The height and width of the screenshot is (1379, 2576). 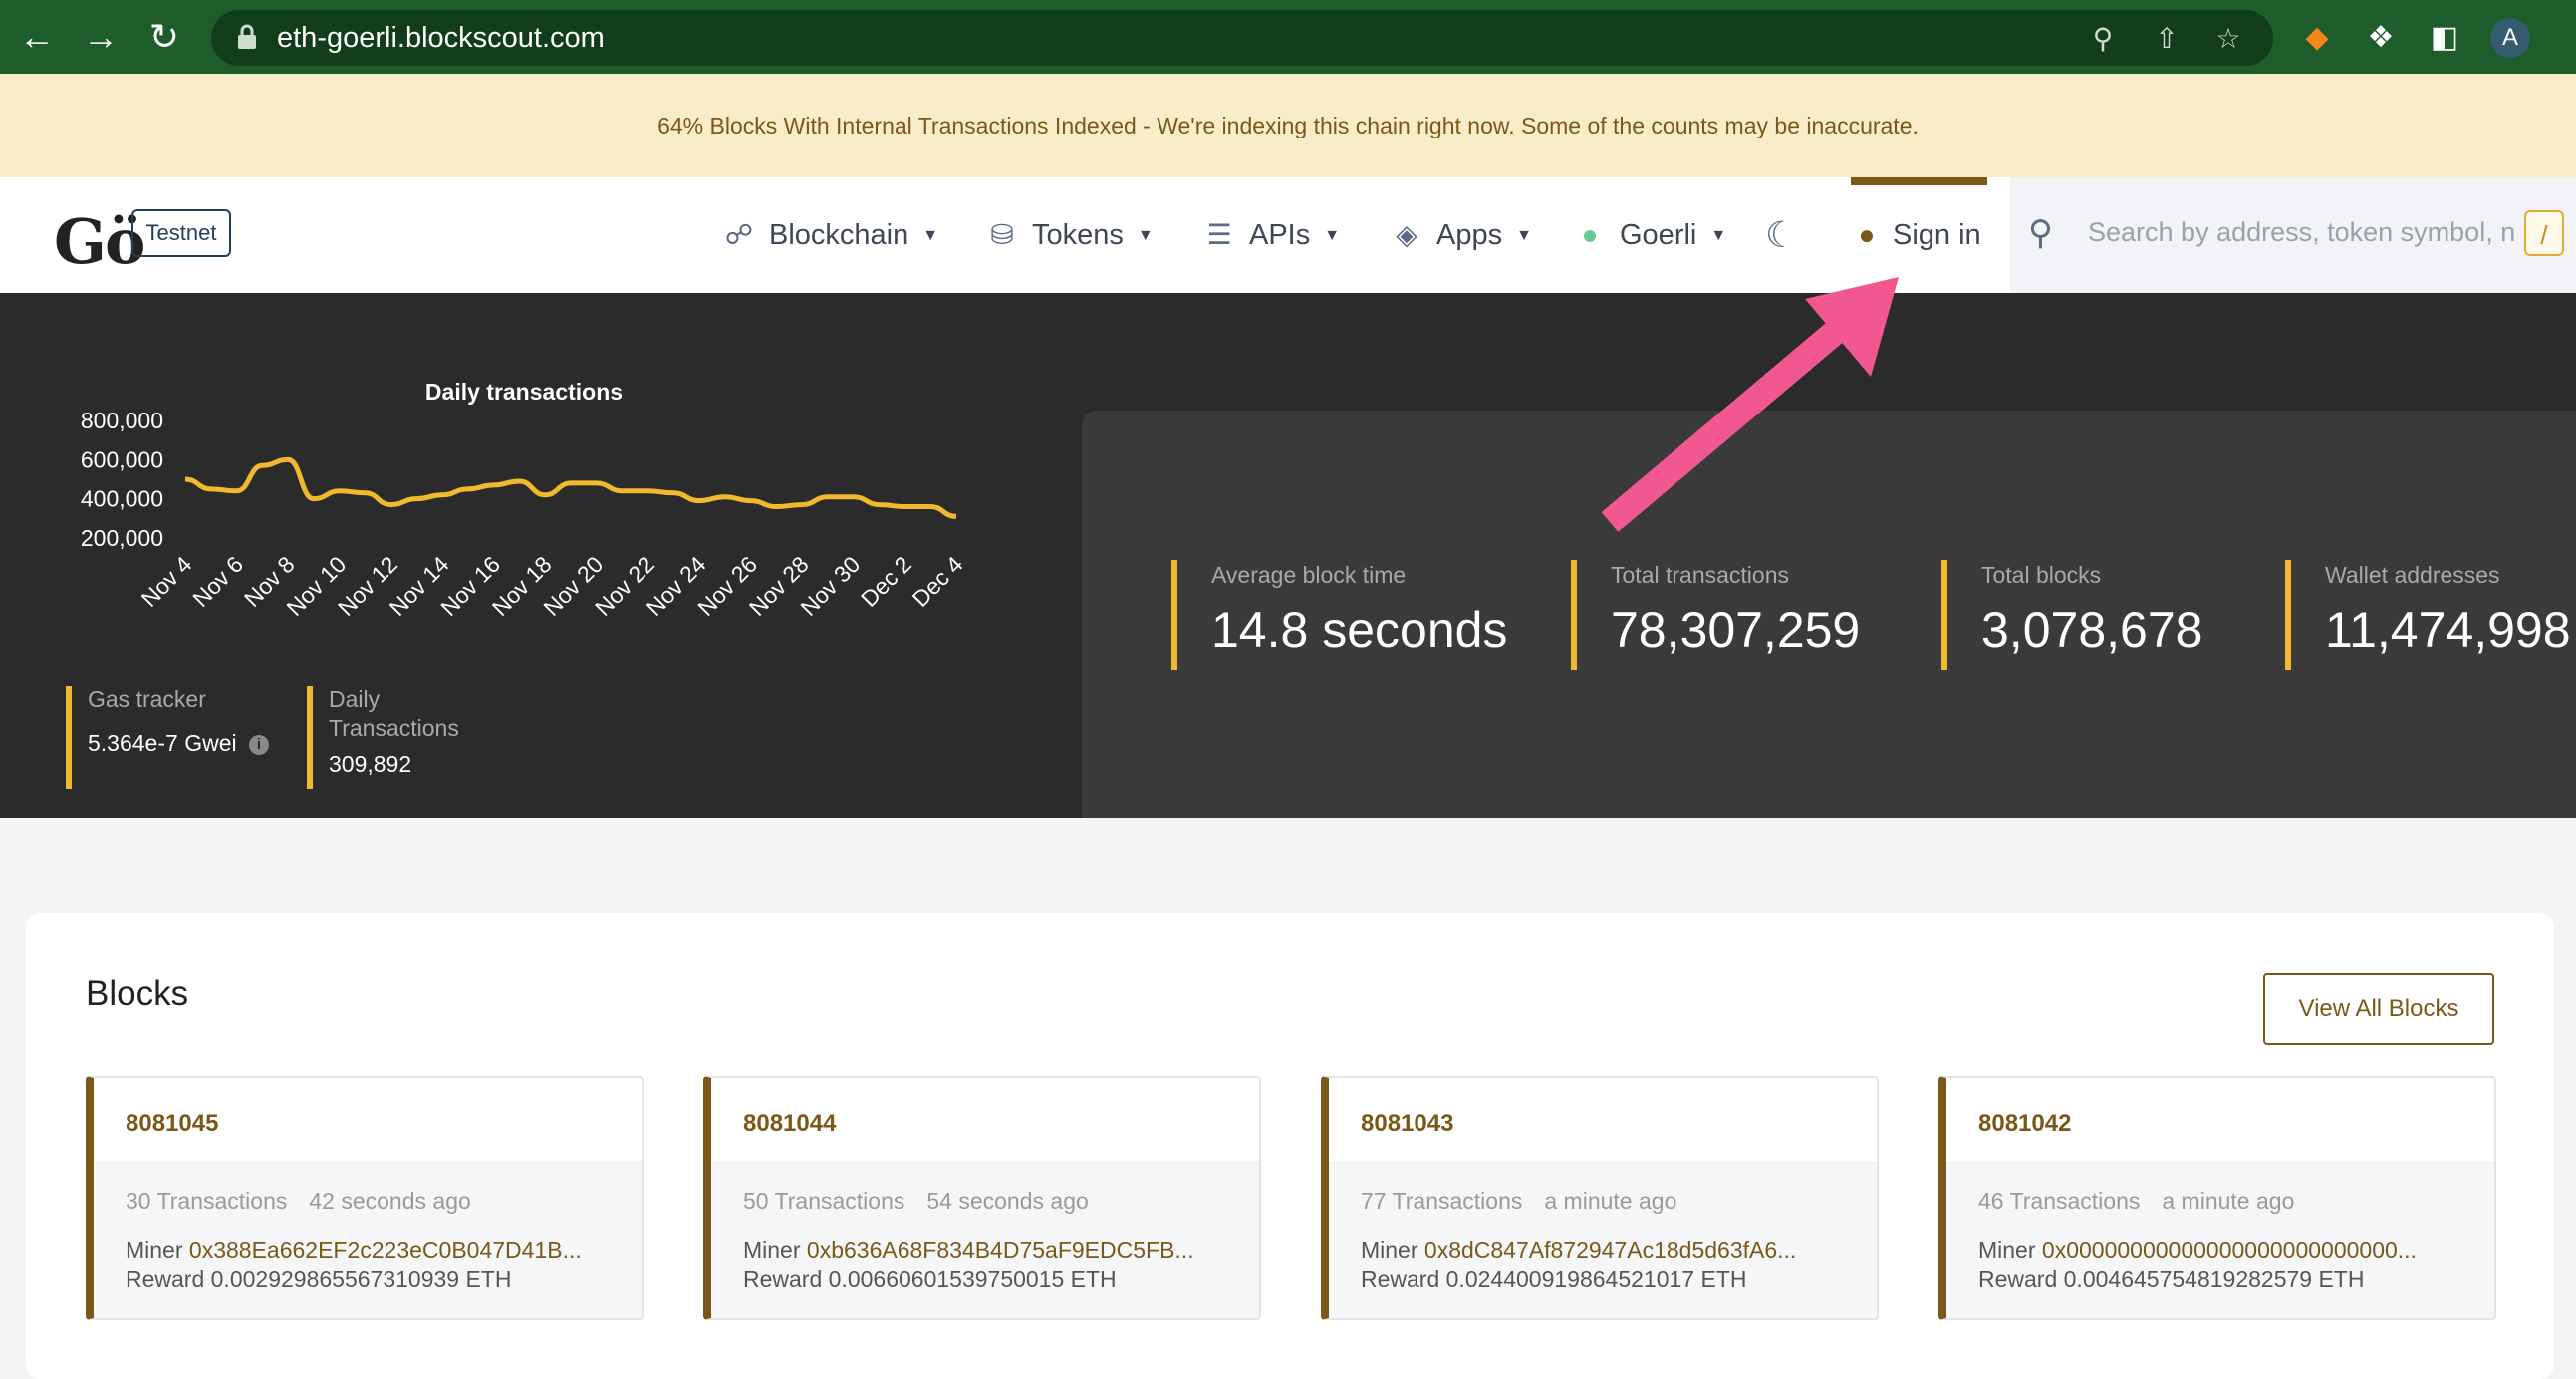 I want to click on y-tick-label: 800,000, so click(x=122, y=420).